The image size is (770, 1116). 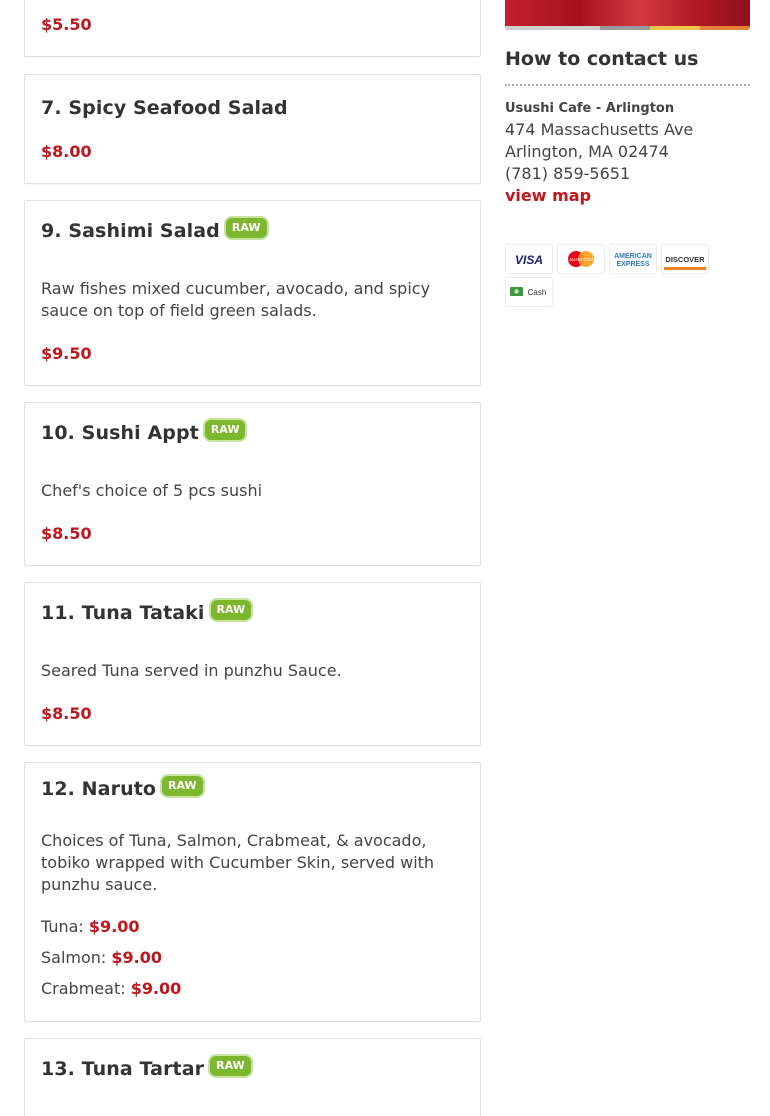 What do you see at coordinates (66, 24) in the screenshot?
I see `item-price: $5.50` at bounding box center [66, 24].